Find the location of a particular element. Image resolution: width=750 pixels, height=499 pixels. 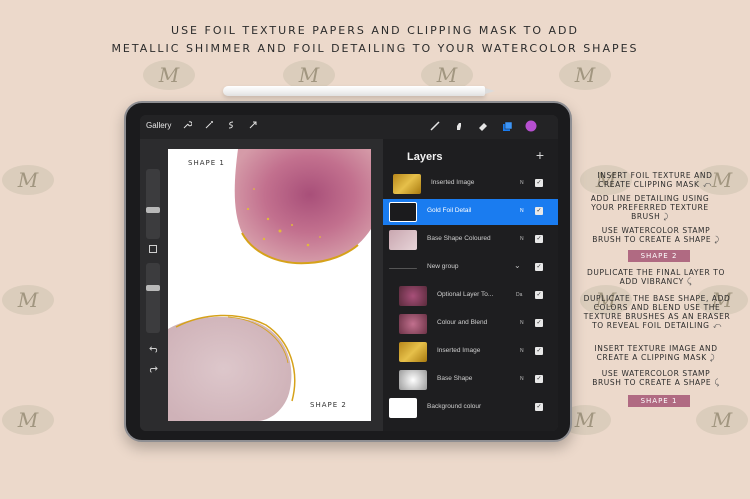

top-toolbar: Gallery is located at coordinates (349, 127).